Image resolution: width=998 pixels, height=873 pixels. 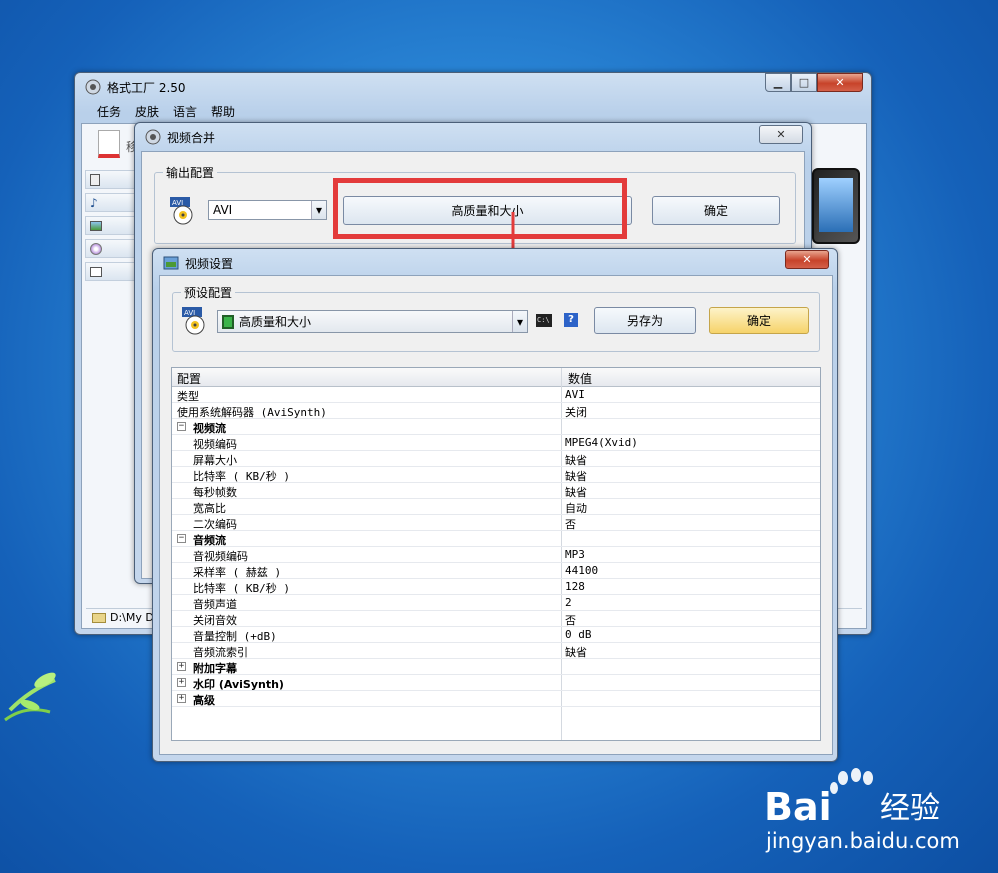 I want to click on command-line-icon: C:\, so click(x=544, y=320).